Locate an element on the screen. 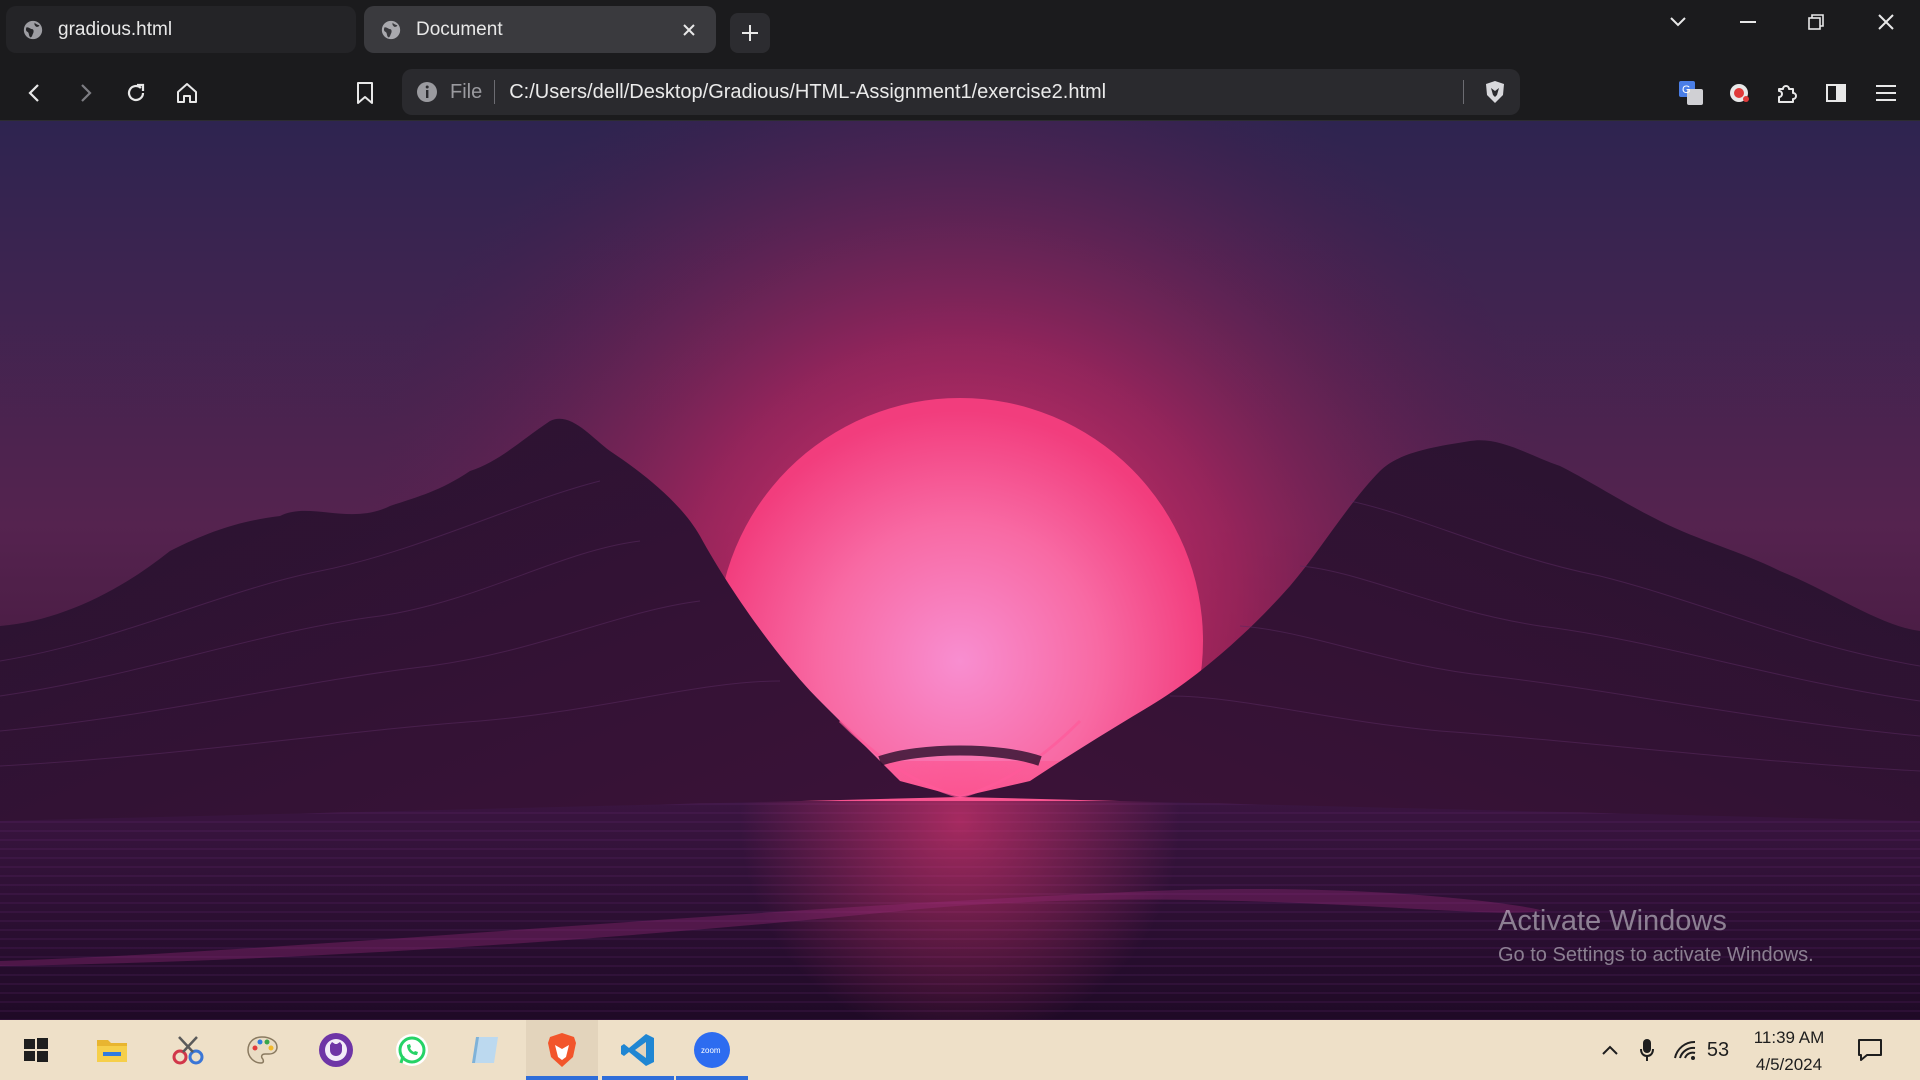 The width and height of the screenshot is (1920, 1080). svg-text: zoom is located at coordinates (711, 1050).